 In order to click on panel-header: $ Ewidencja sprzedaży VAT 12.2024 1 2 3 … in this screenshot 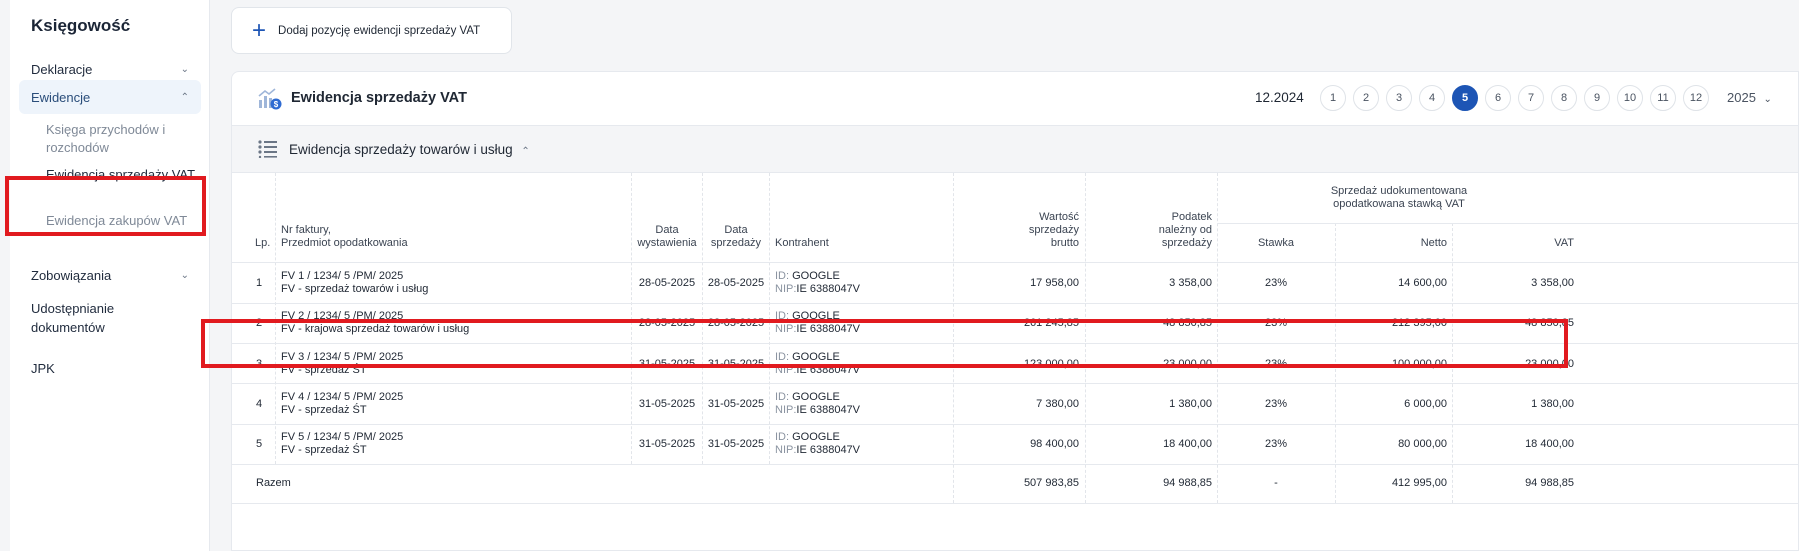, I will do `click(1015, 99)`.